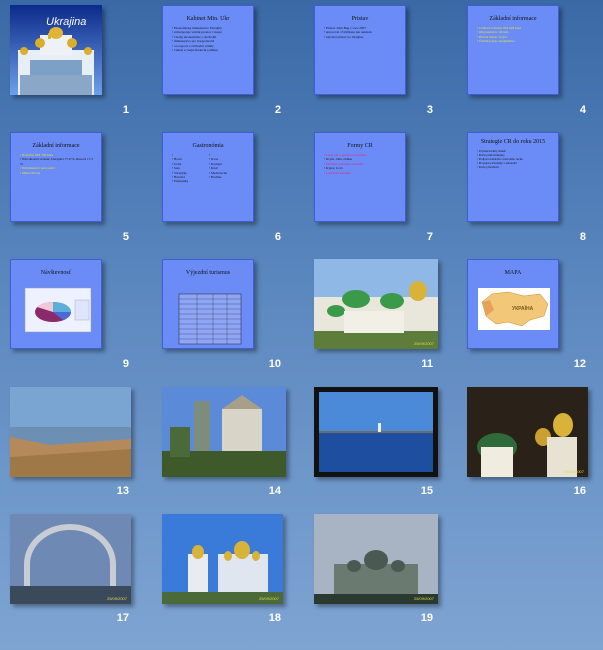 This screenshot has width=603, height=650. I want to click on monastery-photo, so click(376, 304).